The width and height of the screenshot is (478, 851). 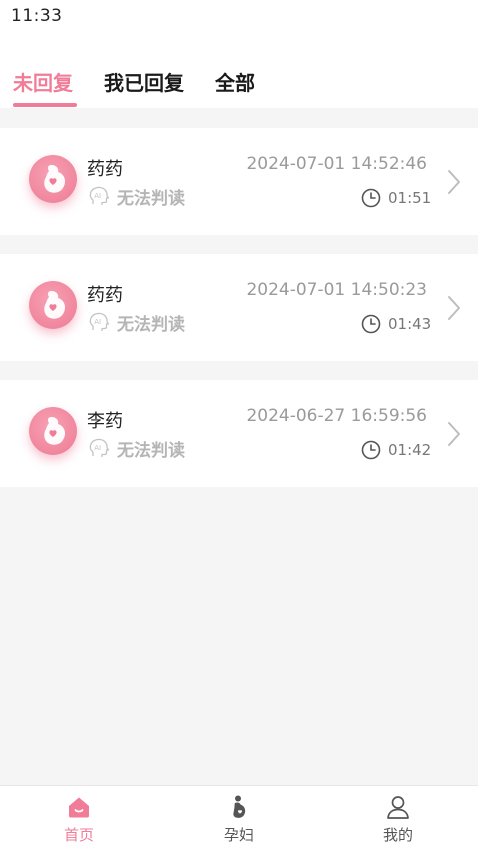 I want to click on bottom-nav: 首页 孕妇 我的, so click(x=239, y=818).